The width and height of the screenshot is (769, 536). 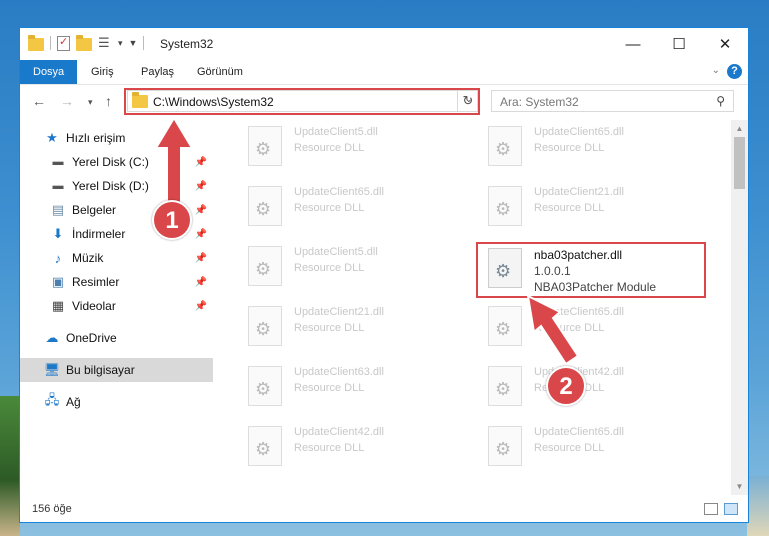 I want to click on sidebar-item-network: 🖧 Ağ, so click(x=116, y=402).